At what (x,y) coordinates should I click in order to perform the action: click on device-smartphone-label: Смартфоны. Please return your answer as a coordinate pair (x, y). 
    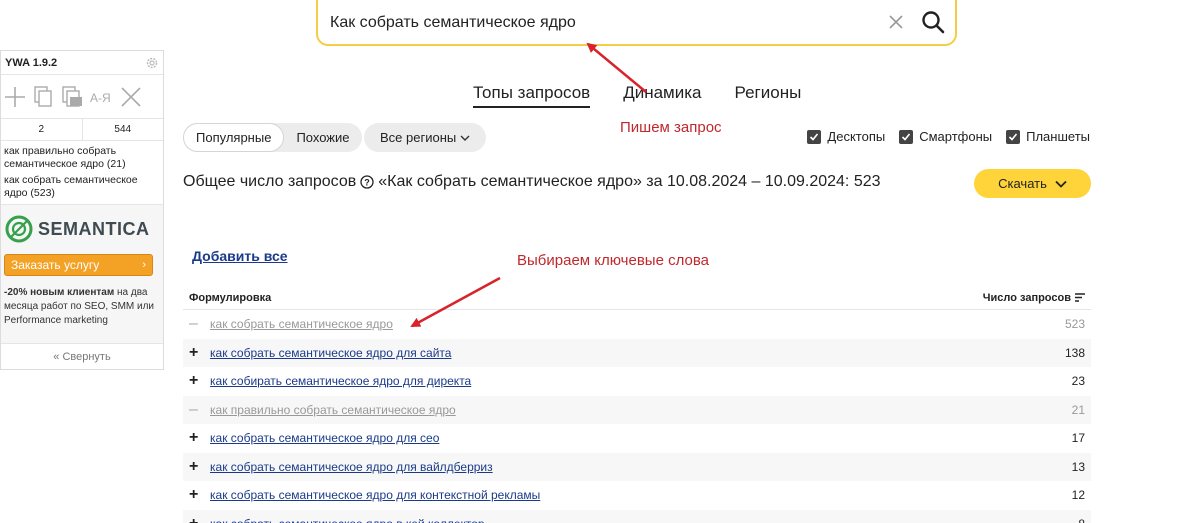
    Looking at the image, I should click on (956, 136).